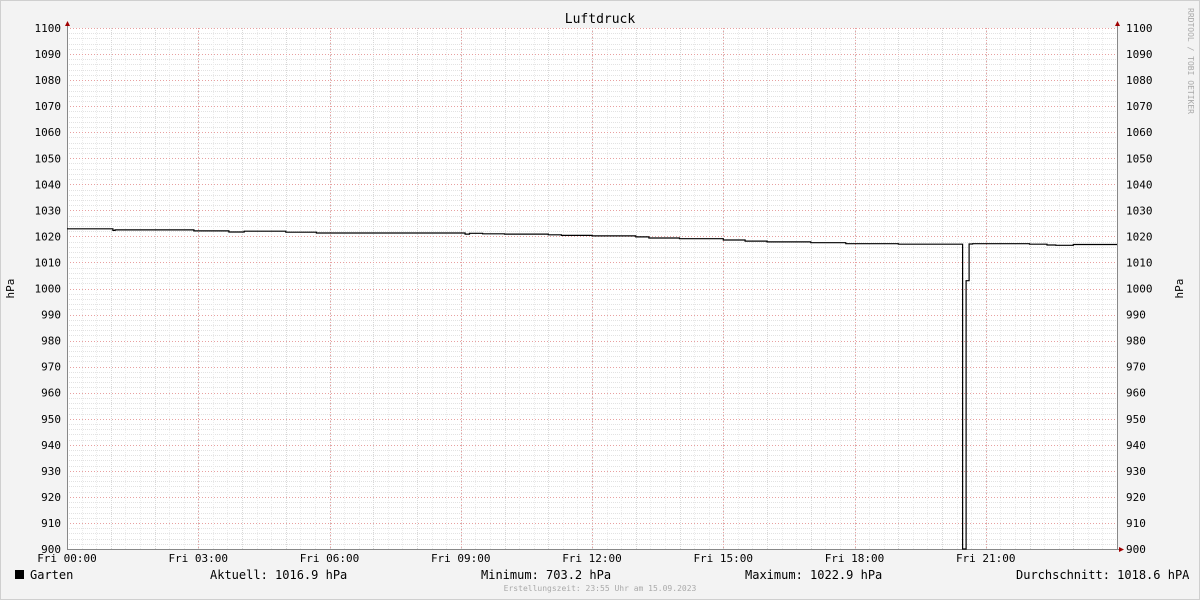  I want to click on y-tick-label-right: 930, so click(1136, 471).